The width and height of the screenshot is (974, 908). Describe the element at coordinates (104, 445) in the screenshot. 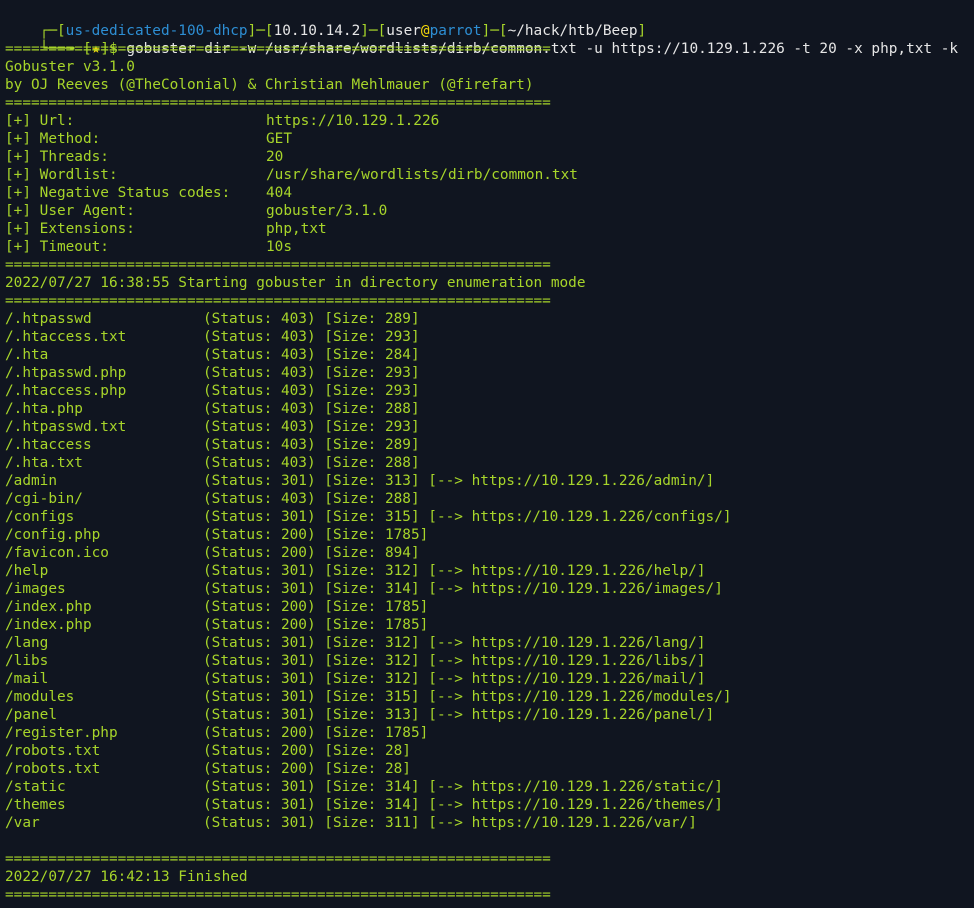

I see `result-path: /.htaccess` at that location.